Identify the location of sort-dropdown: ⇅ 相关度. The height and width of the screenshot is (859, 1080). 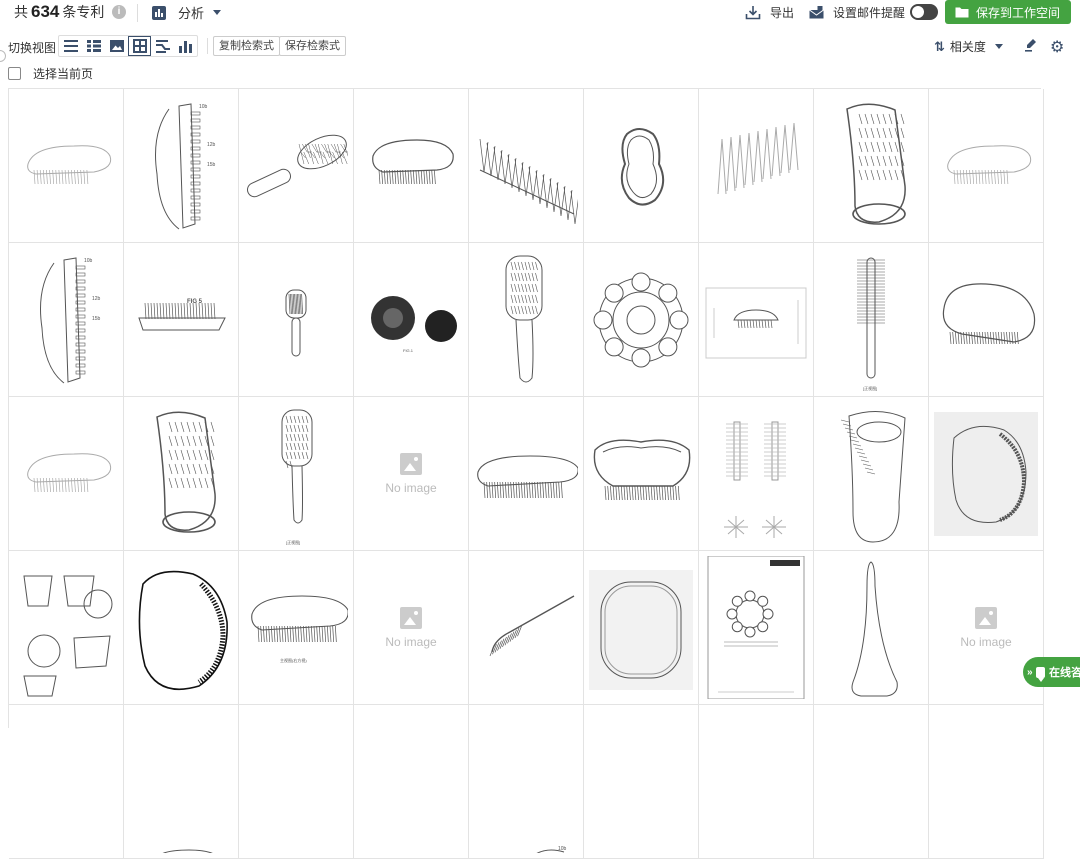
(968, 46).